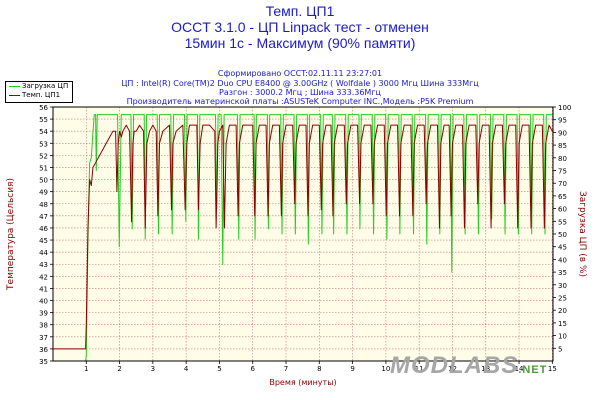  What do you see at coordinates (286, 369) in the screenshot?
I see `tick-label-x: 7` at bounding box center [286, 369].